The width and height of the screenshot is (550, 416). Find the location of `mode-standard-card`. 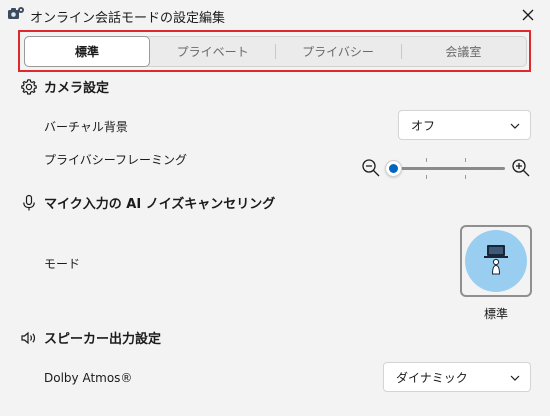

mode-standard-card is located at coordinates (496, 261).